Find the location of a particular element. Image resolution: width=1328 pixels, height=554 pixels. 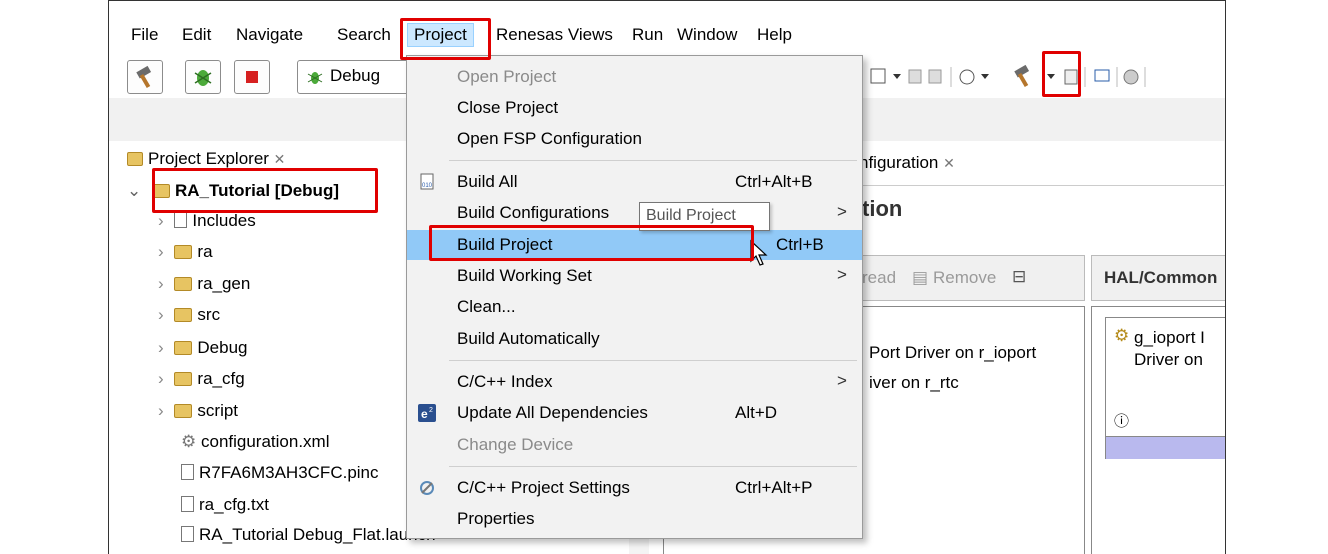

hal-common-title: HAL/Common is located at coordinates (1161, 277).